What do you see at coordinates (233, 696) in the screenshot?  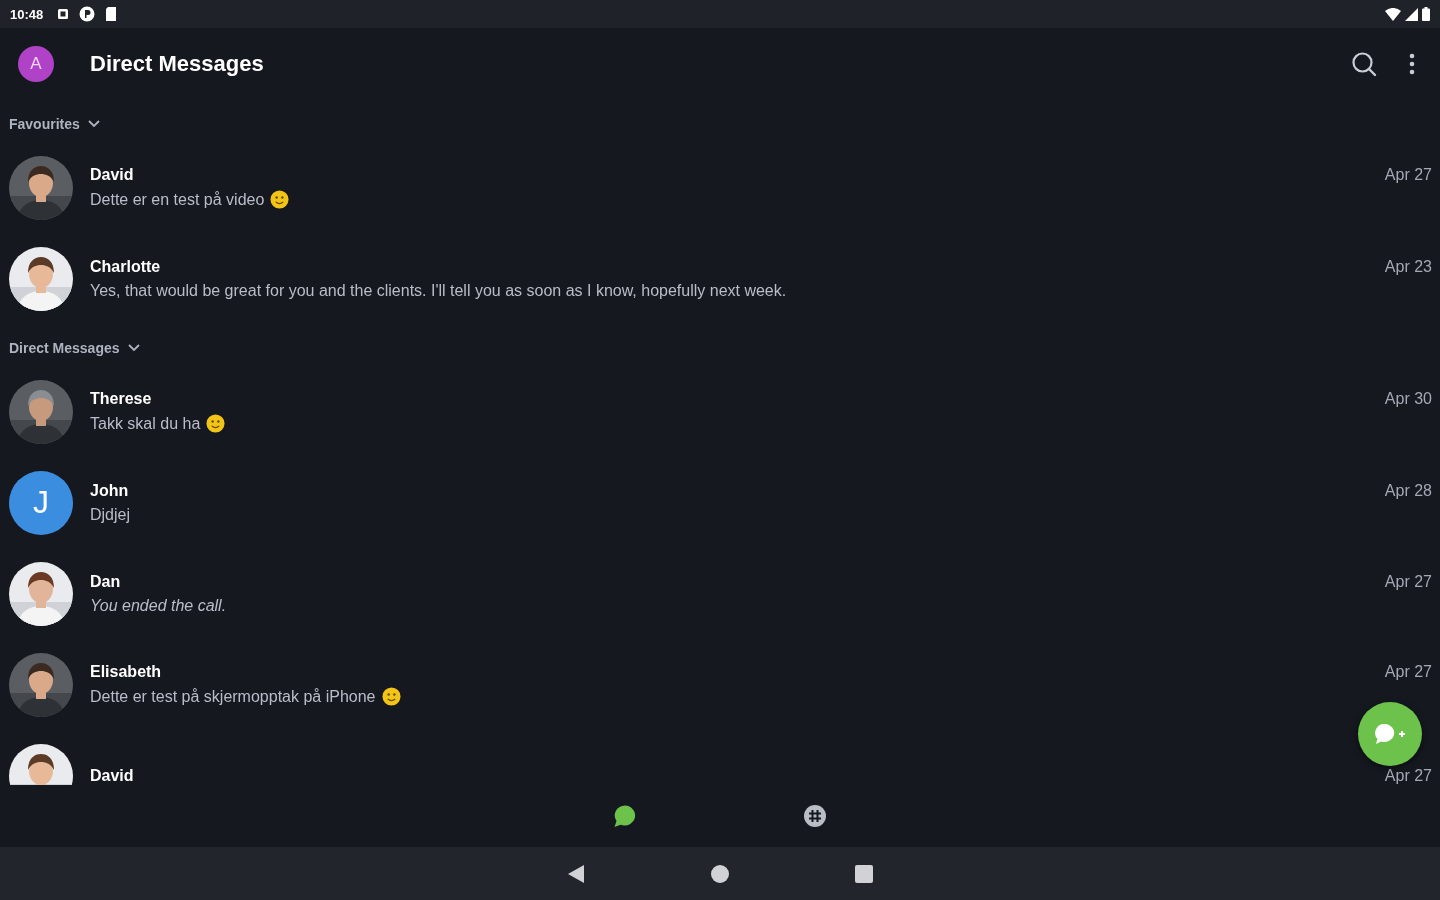 I see `message-preview: Dette er test på skjermopptak på iPhone` at bounding box center [233, 696].